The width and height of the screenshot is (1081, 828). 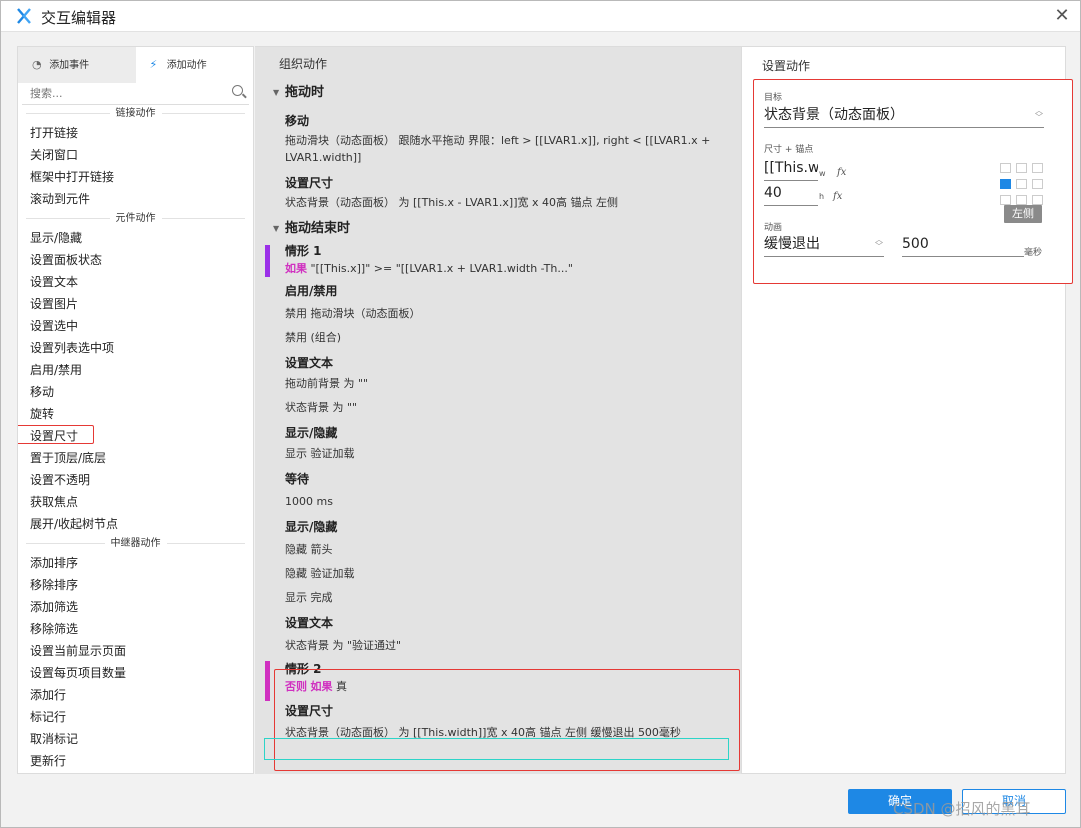 I want to click on list-item: 框架中打开链接, so click(x=135, y=177).